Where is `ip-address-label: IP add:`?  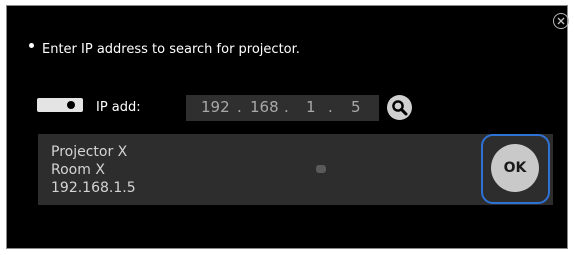
ip-address-label: IP add: is located at coordinates (118, 107).